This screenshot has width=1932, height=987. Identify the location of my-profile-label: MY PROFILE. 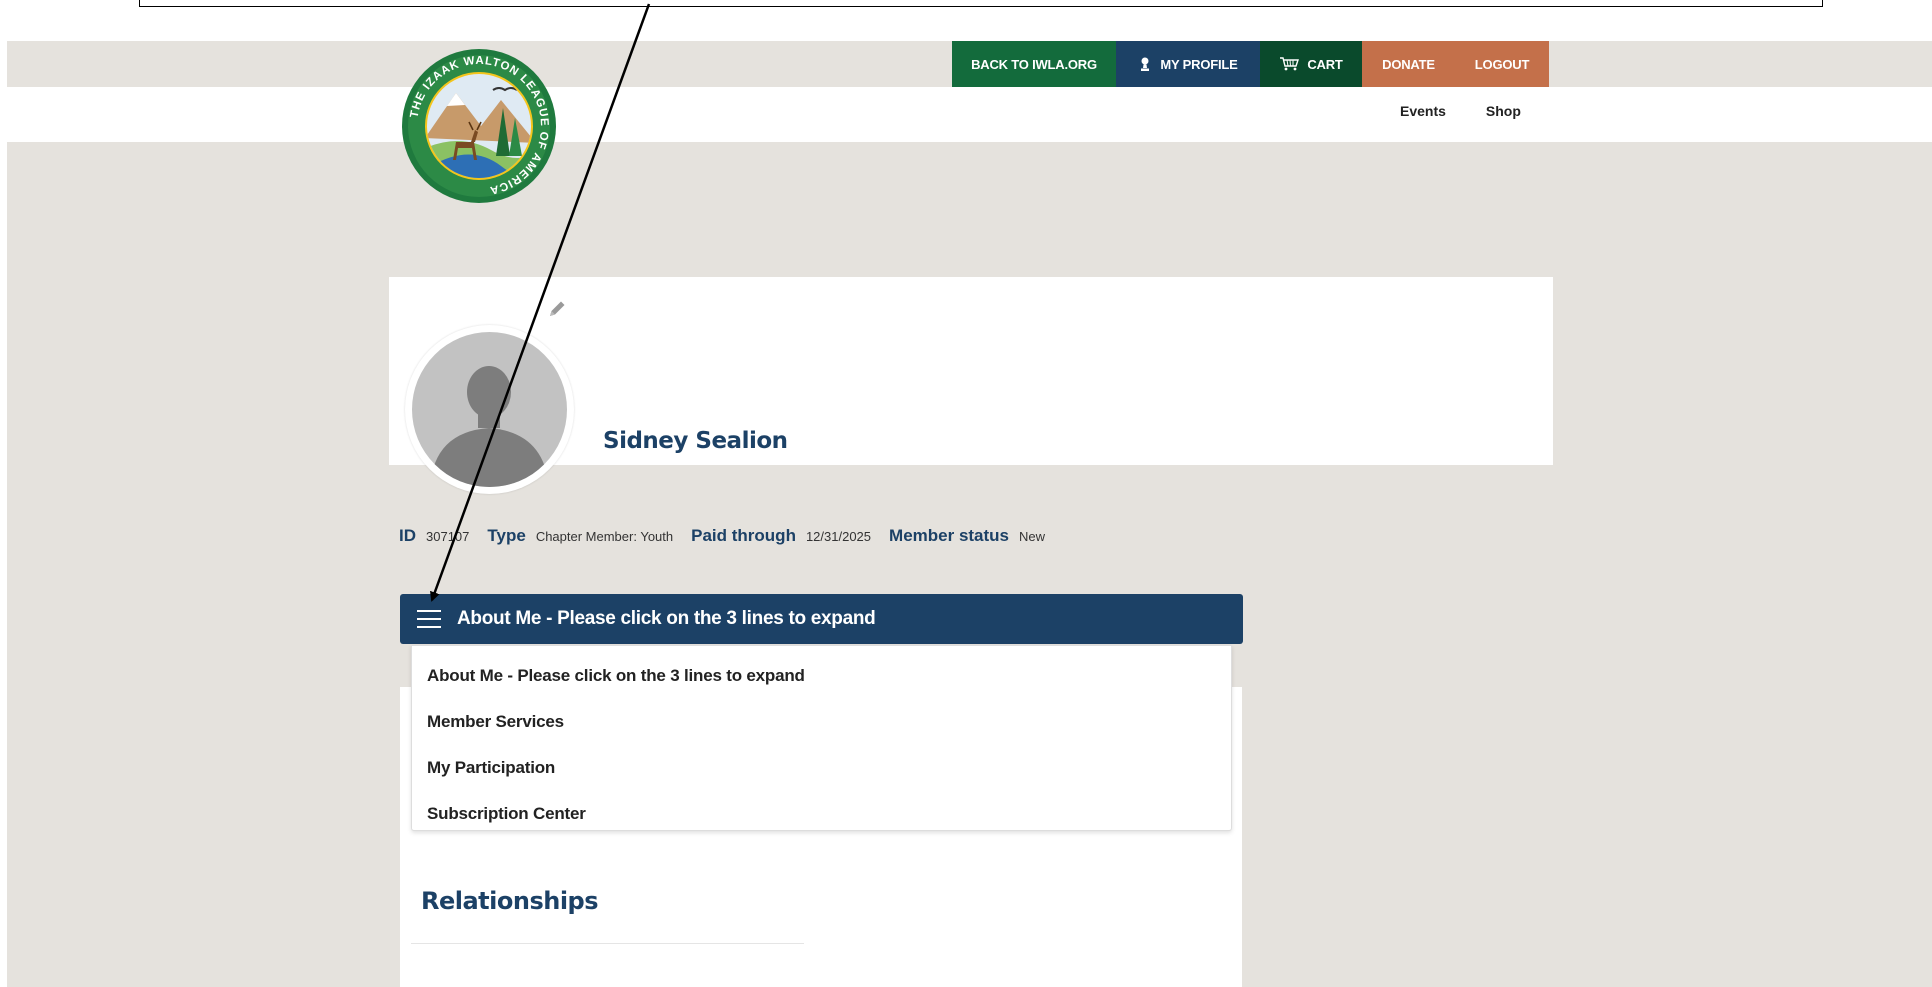
(1199, 64).